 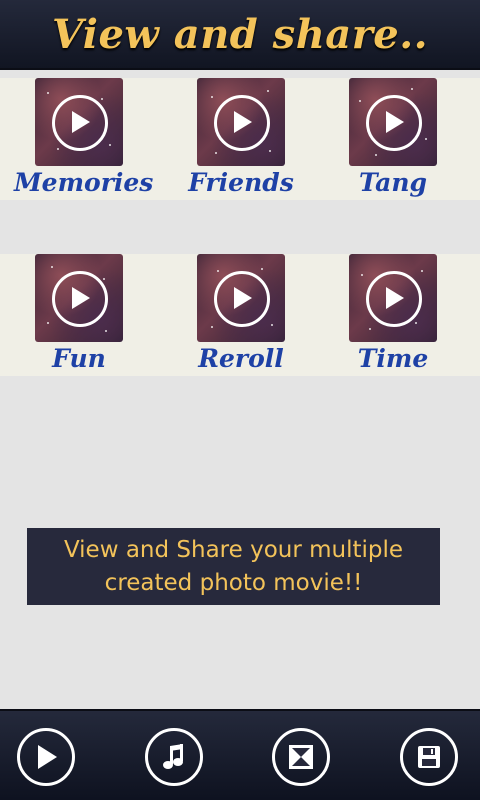 I want to click on page-title: View and share.., so click(x=240, y=34).